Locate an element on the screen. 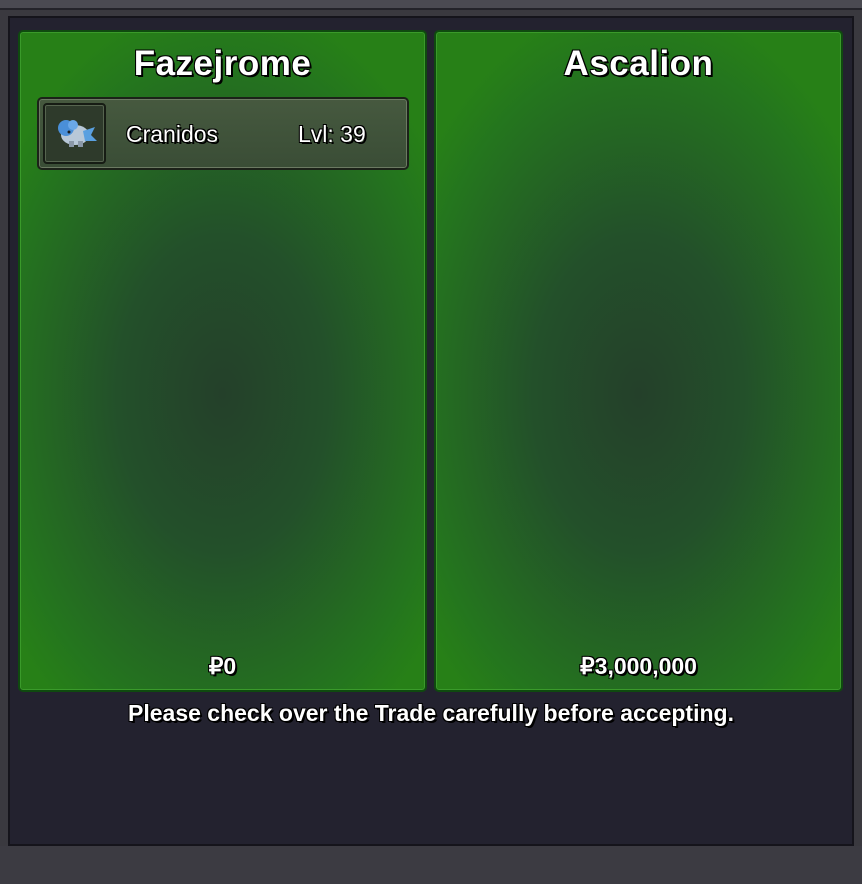  cranidos-sprite-icon is located at coordinates (77, 133).